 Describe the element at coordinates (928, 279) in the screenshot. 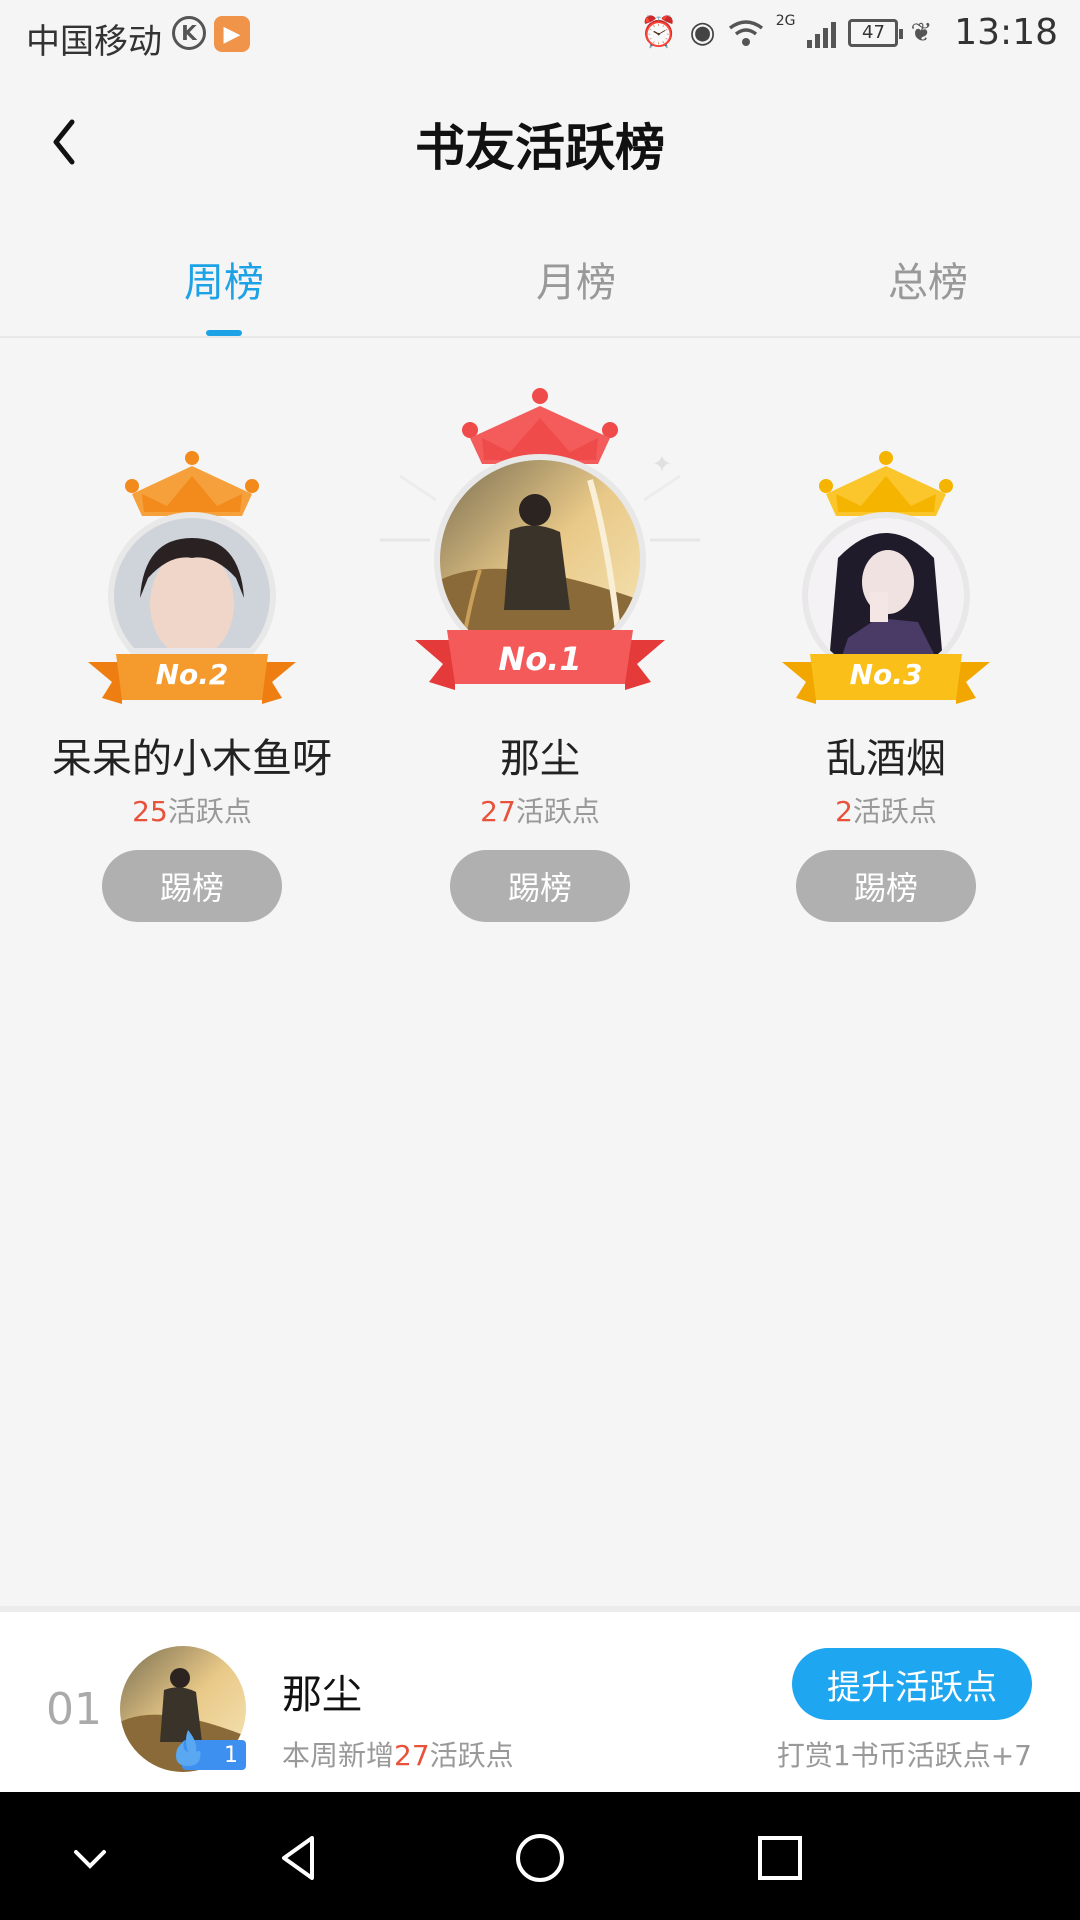

I see `tab-total: 总榜` at that location.